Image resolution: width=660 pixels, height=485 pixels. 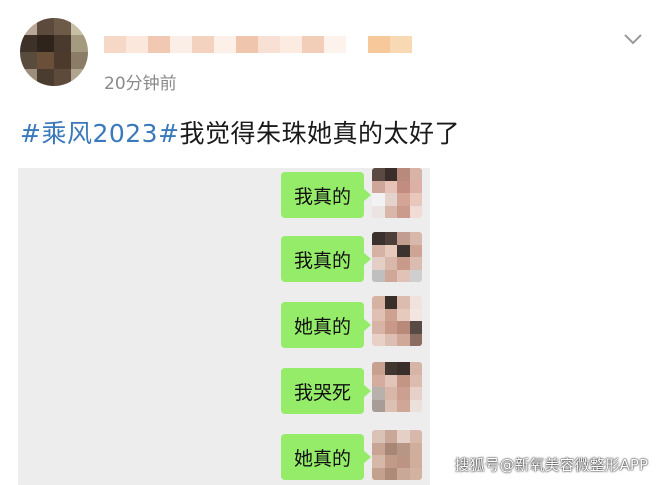 I want to click on user-avatar, so click(x=54, y=52).